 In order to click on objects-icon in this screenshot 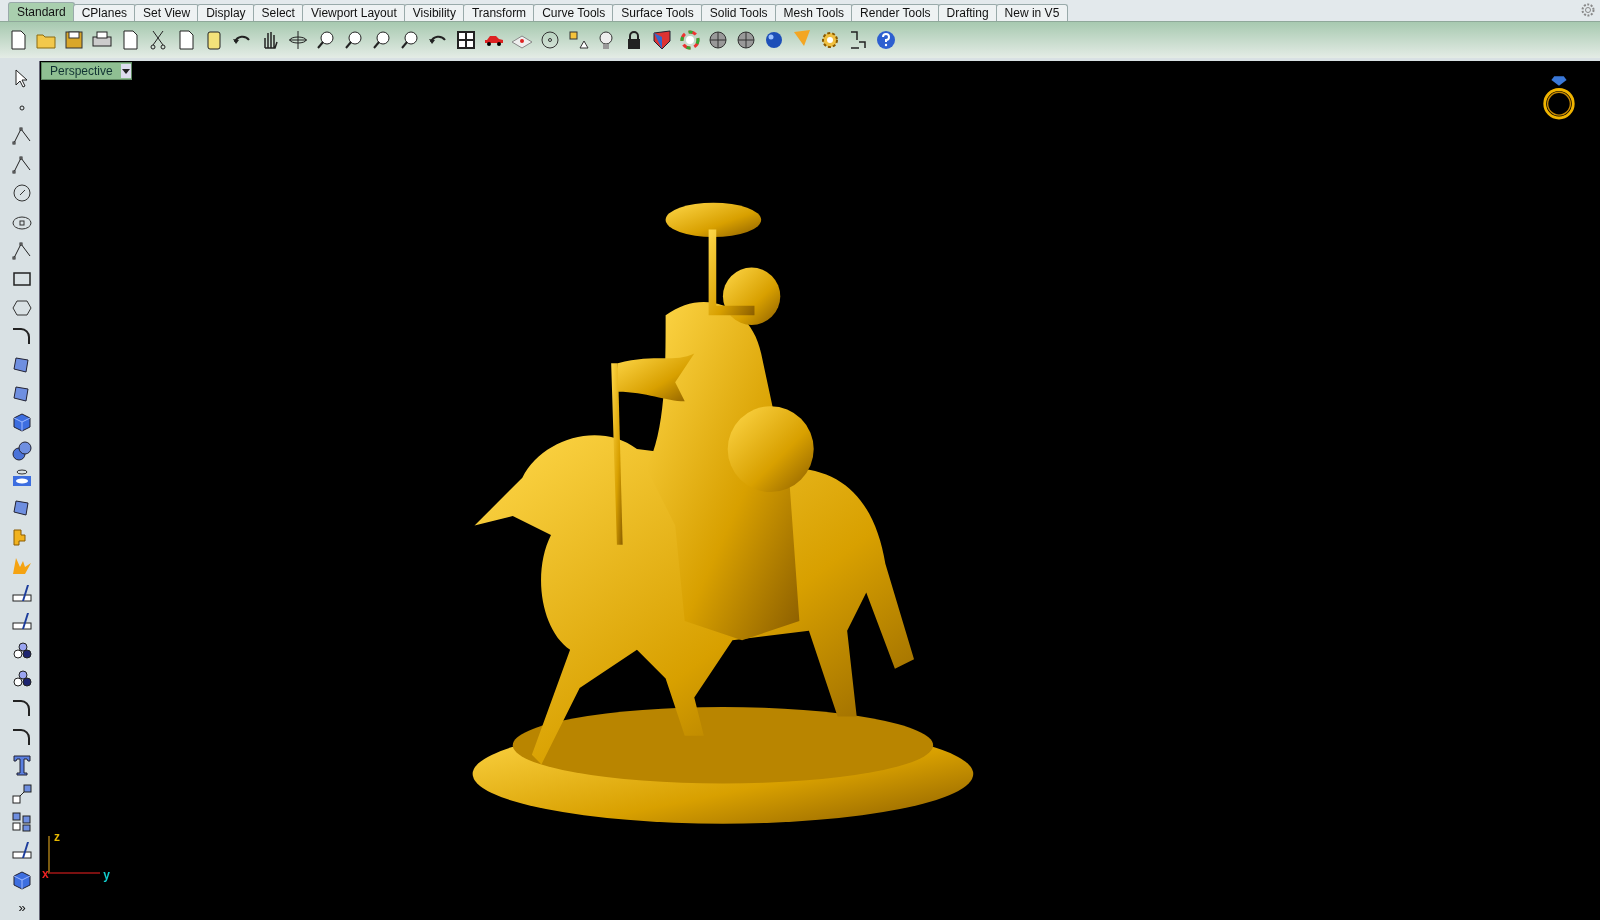, I will do `click(578, 40)`.